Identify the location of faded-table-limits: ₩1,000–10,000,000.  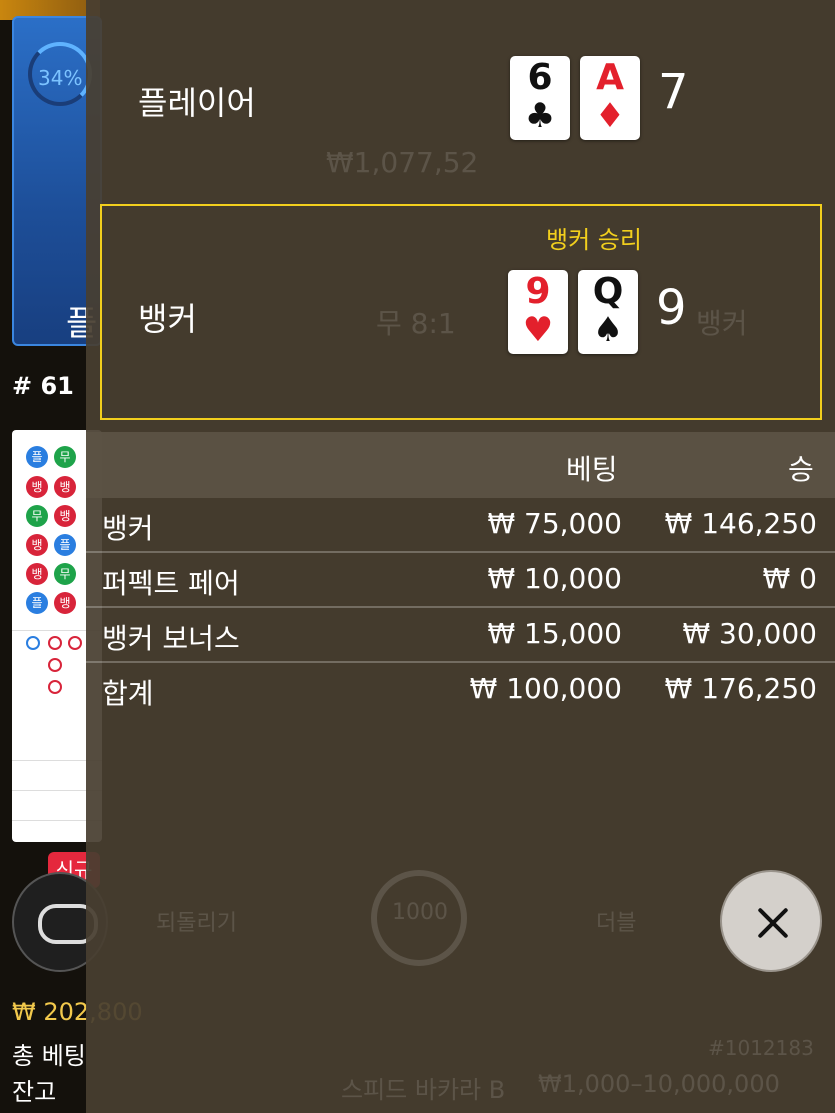
(659, 1084).